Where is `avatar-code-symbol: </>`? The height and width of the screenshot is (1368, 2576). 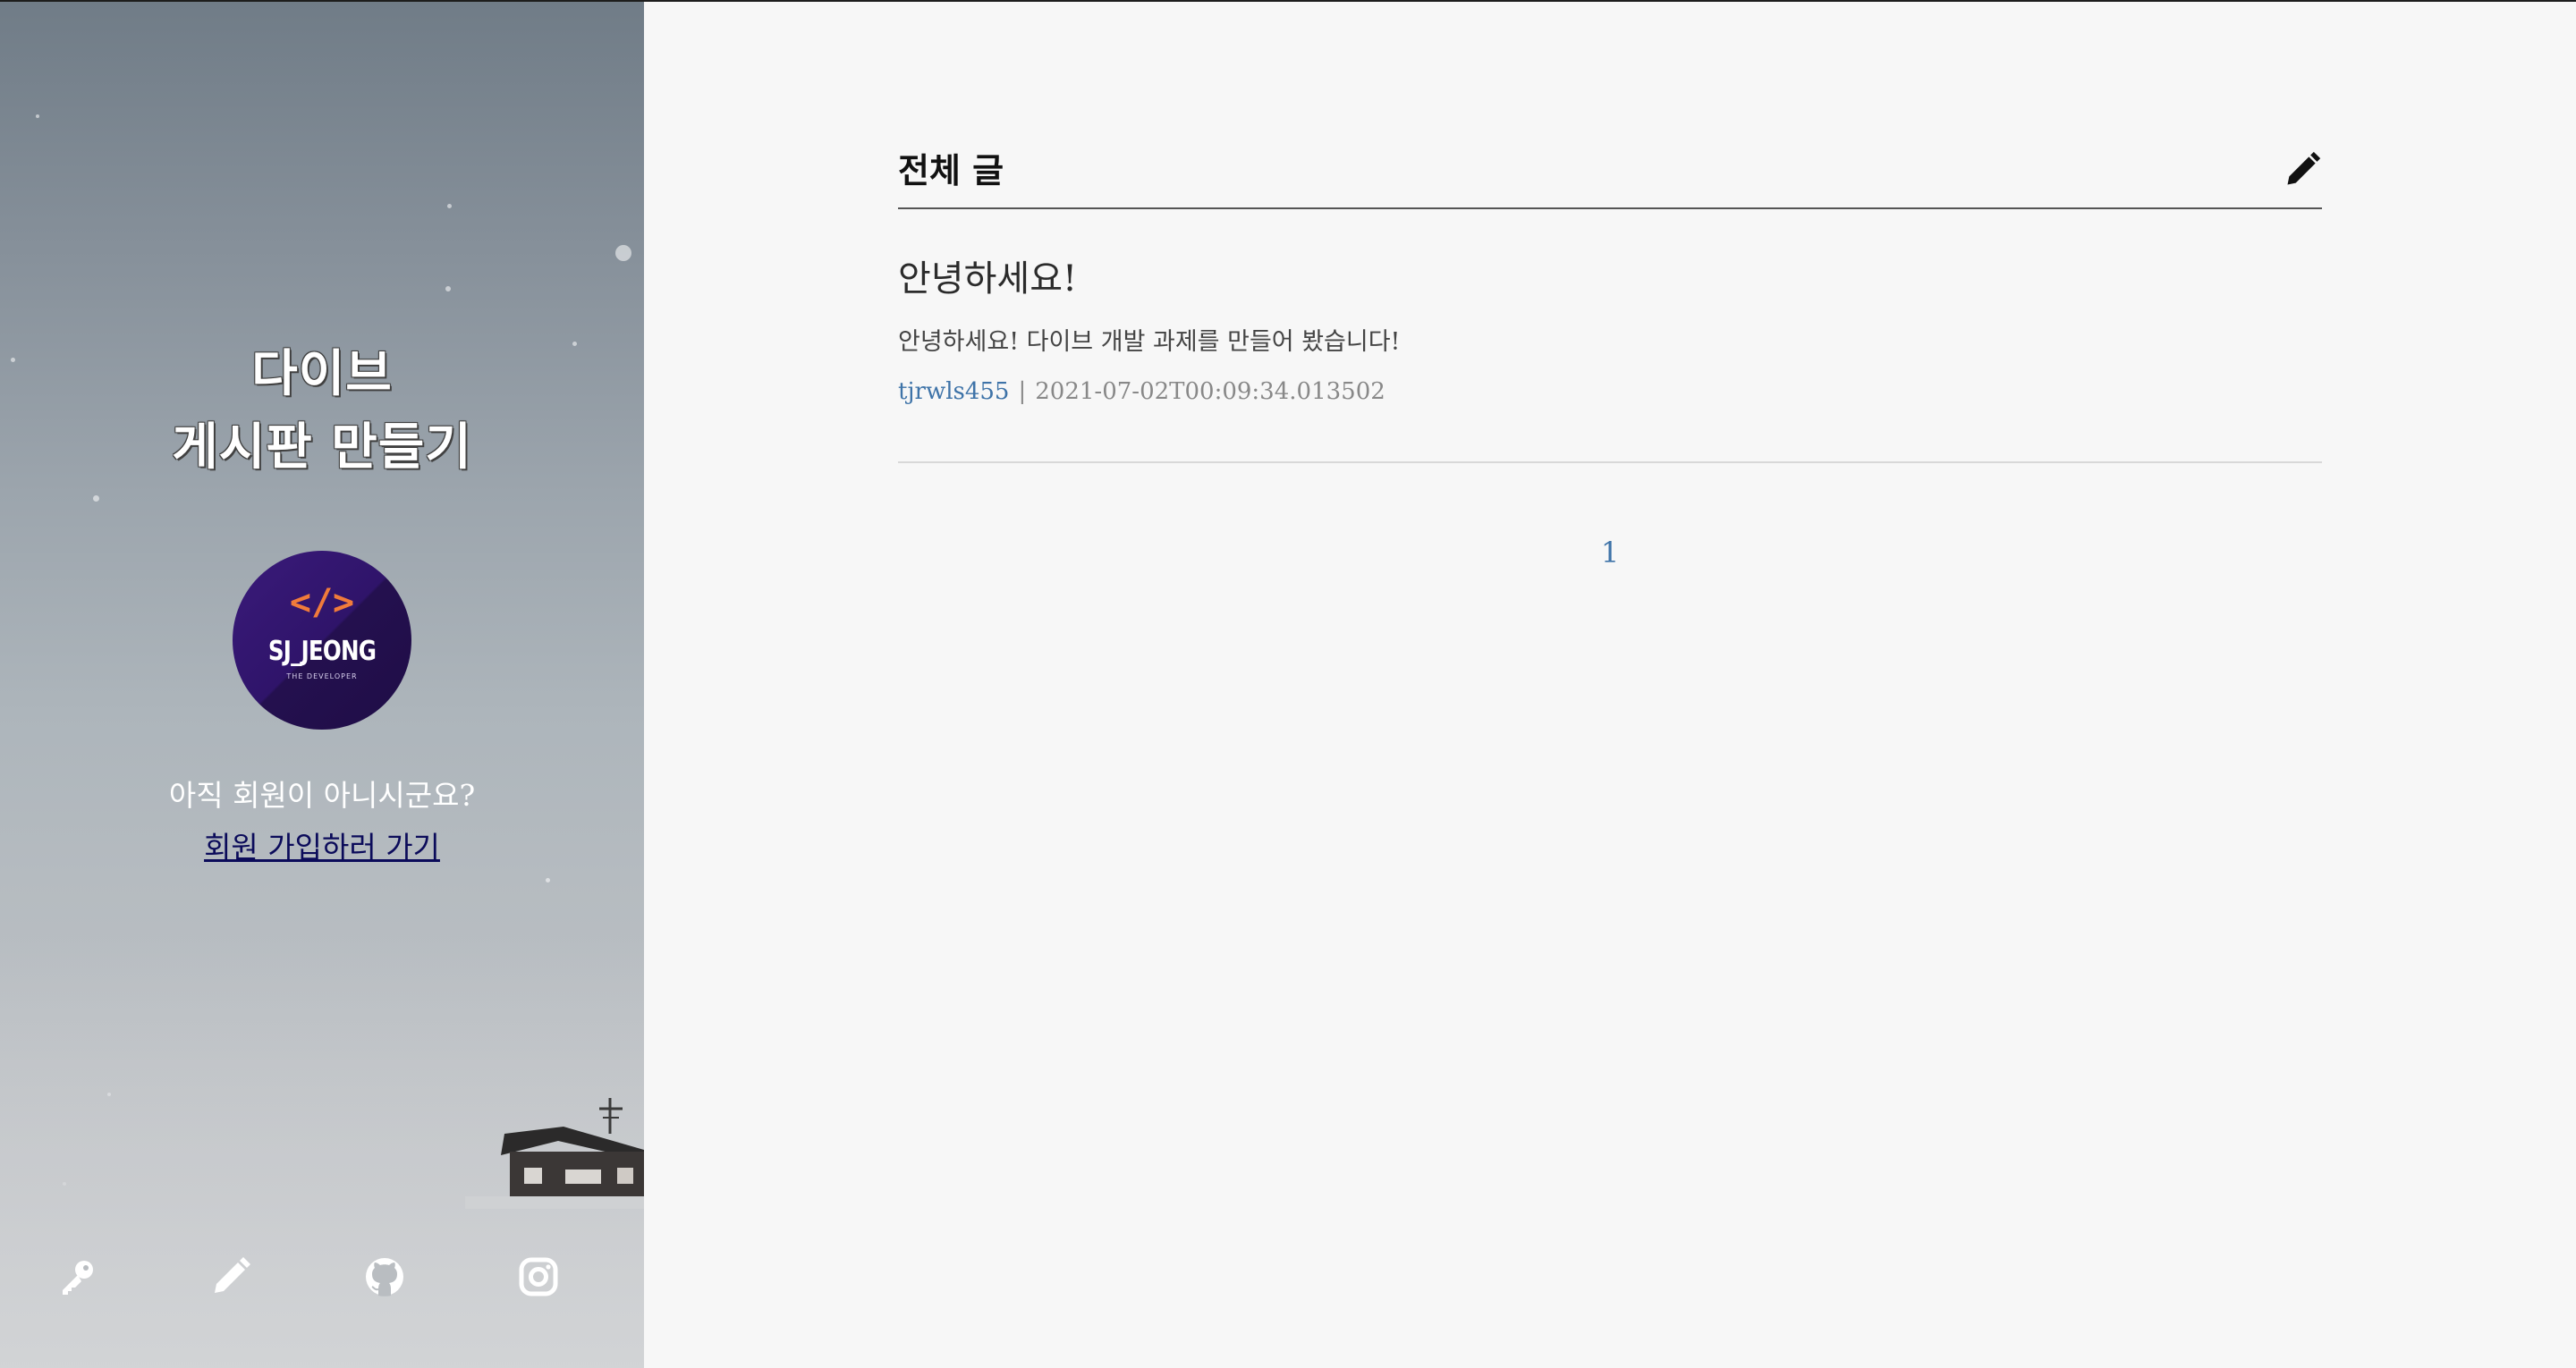 avatar-code-symbol: </> is located at coordinates (322, 603).